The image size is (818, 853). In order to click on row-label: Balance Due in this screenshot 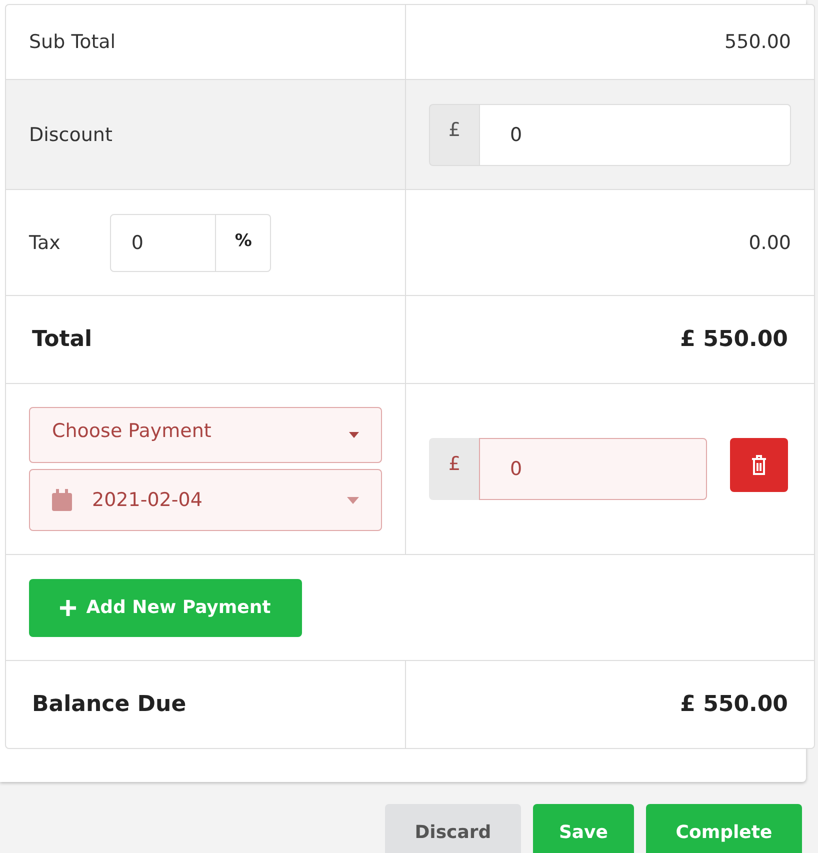, I will do `click(109, 704)`.